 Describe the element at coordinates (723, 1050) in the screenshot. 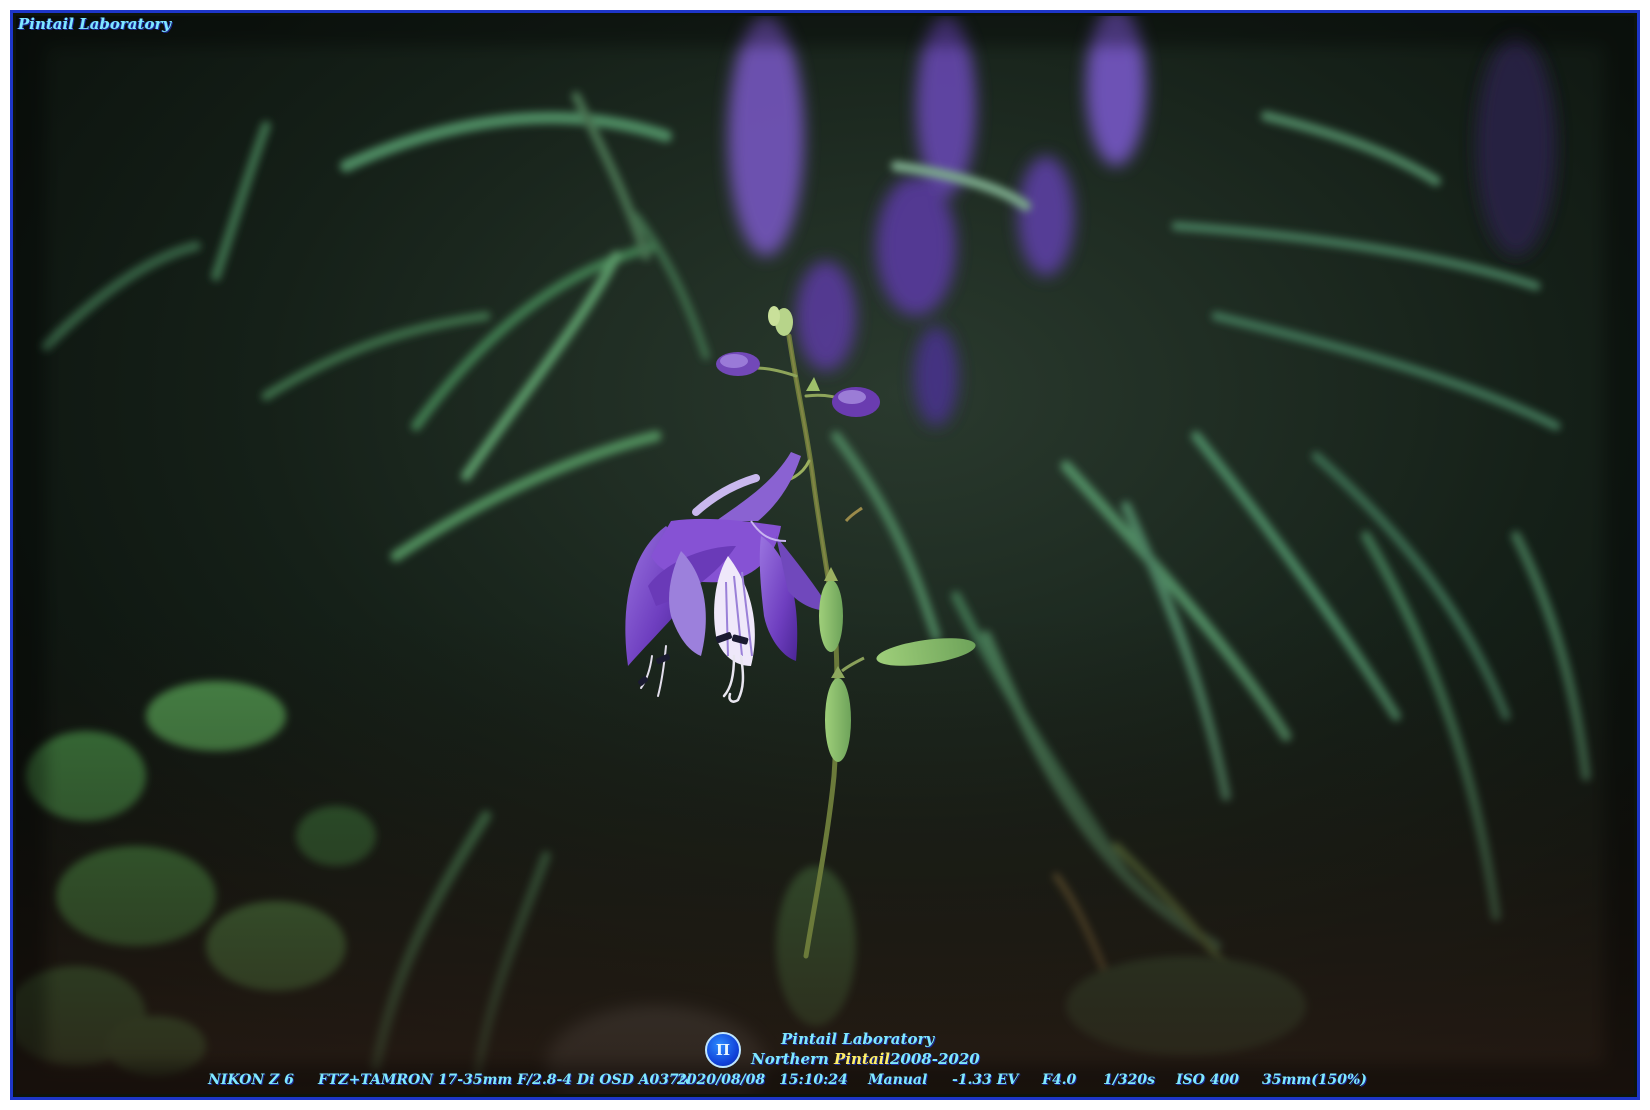

I see `pintail-logo-icon: Π` at that location.